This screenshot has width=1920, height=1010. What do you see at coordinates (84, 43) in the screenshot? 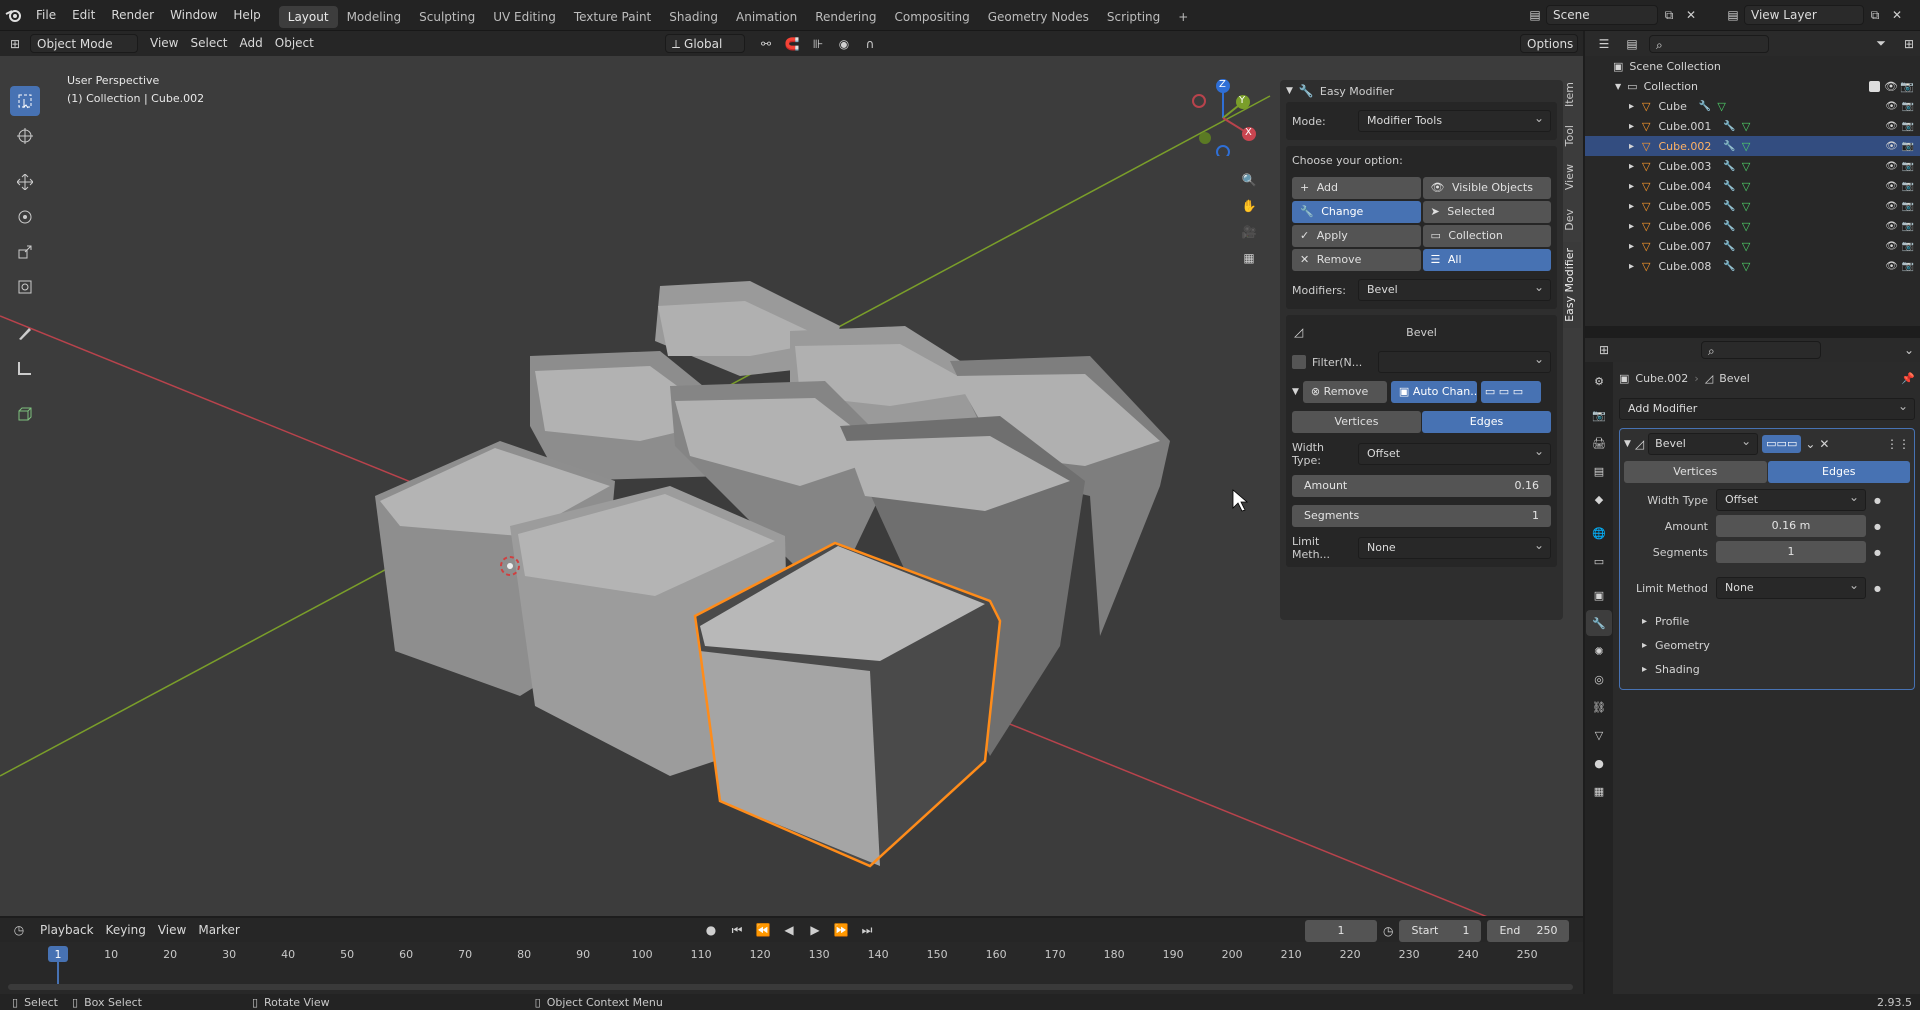
I see `object-mode-dropdown: Object Mode` at bounding box center [84, 43].